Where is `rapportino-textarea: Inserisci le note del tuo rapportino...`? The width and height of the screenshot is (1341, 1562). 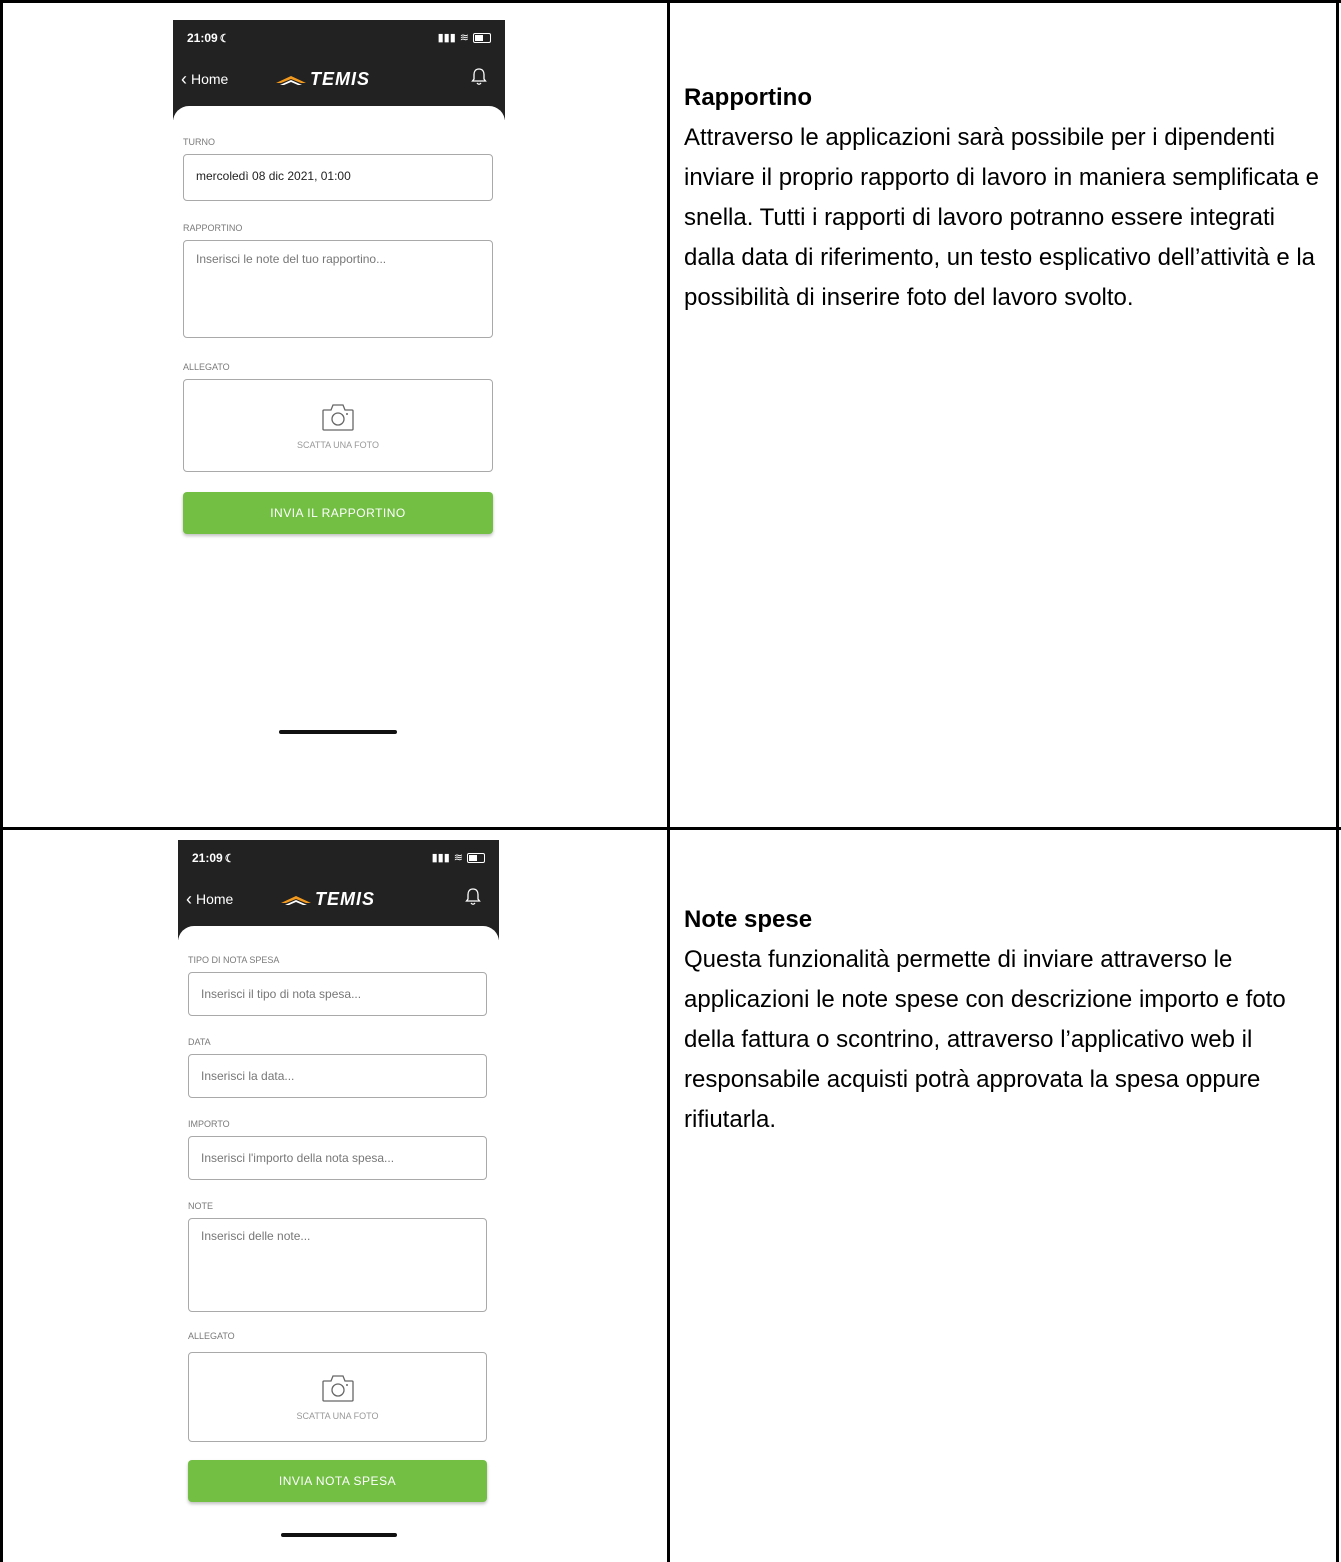 rapportino-textarea: Inserisci le note del tuo rapportino... is located at coordinates (338, 289).